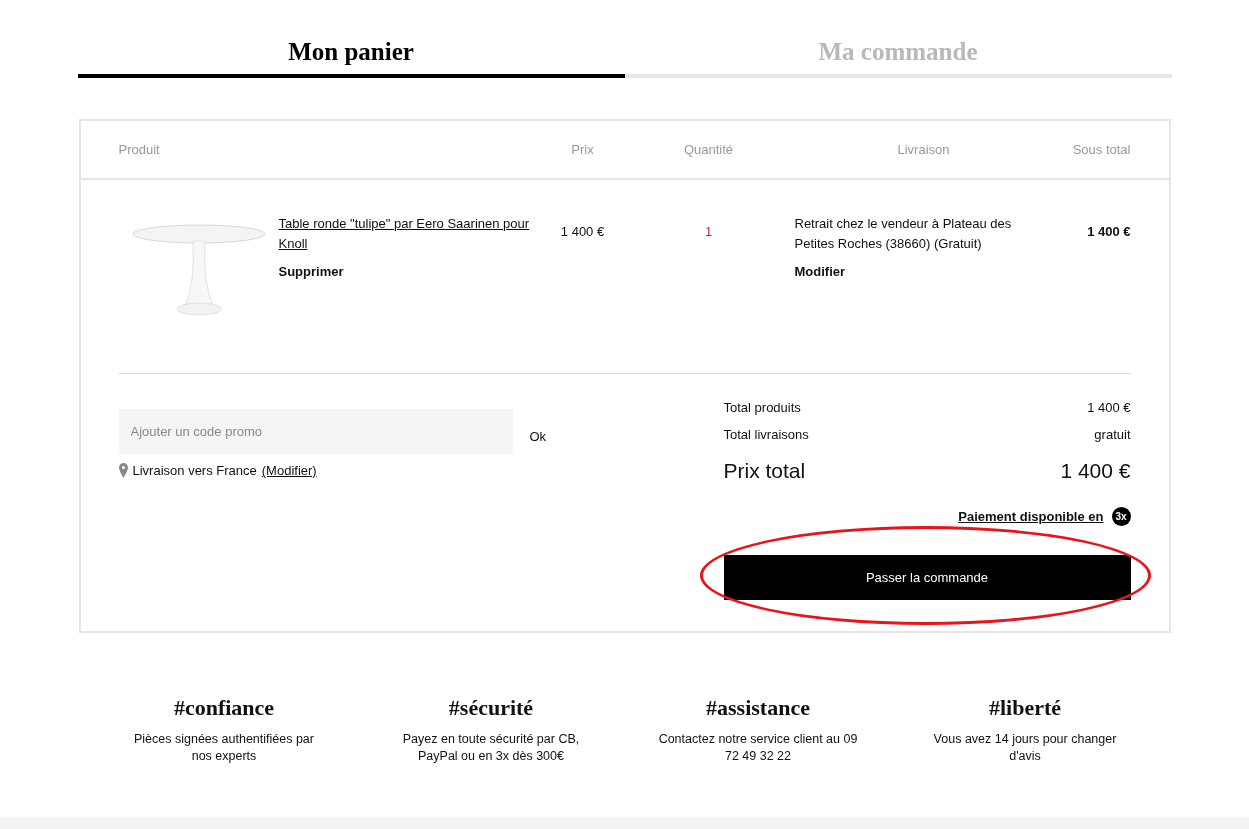  What do you see at coordinates (1031, 516) in the screenshot?
I see `installments-link: Paiement disponible en` at bounding box center [1031, 516].